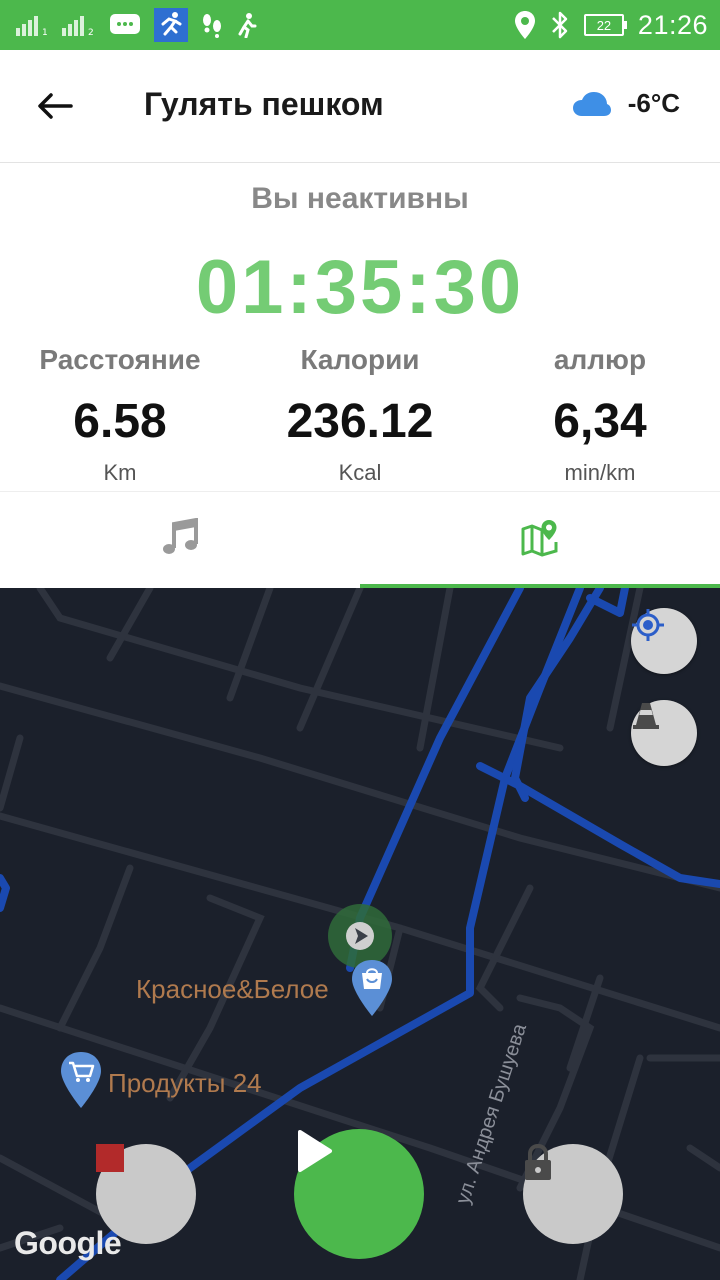  What do you see at coordinates (525, 25) in the screenshot?
I see `location-icon` at bounding box center [525, 25].